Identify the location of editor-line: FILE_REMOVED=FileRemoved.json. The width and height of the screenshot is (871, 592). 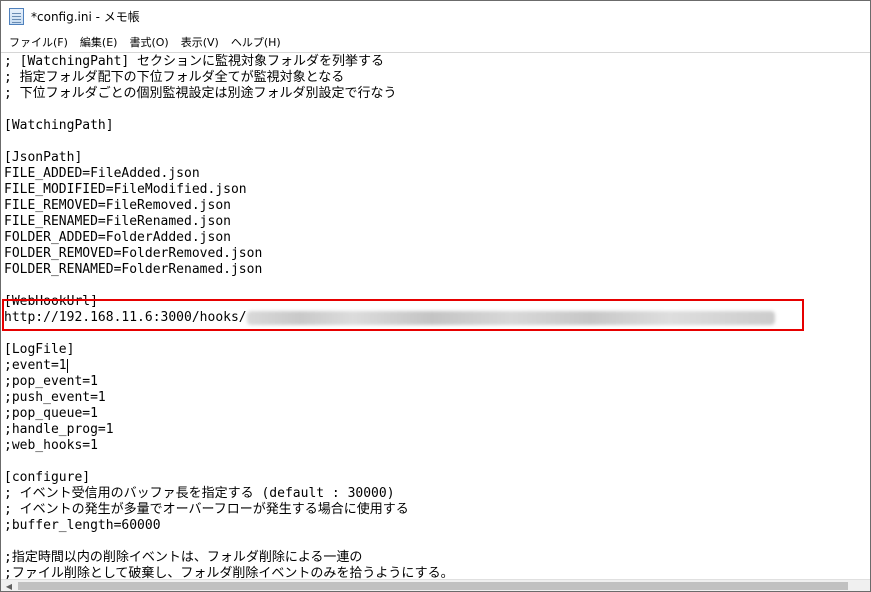
(117, 205).